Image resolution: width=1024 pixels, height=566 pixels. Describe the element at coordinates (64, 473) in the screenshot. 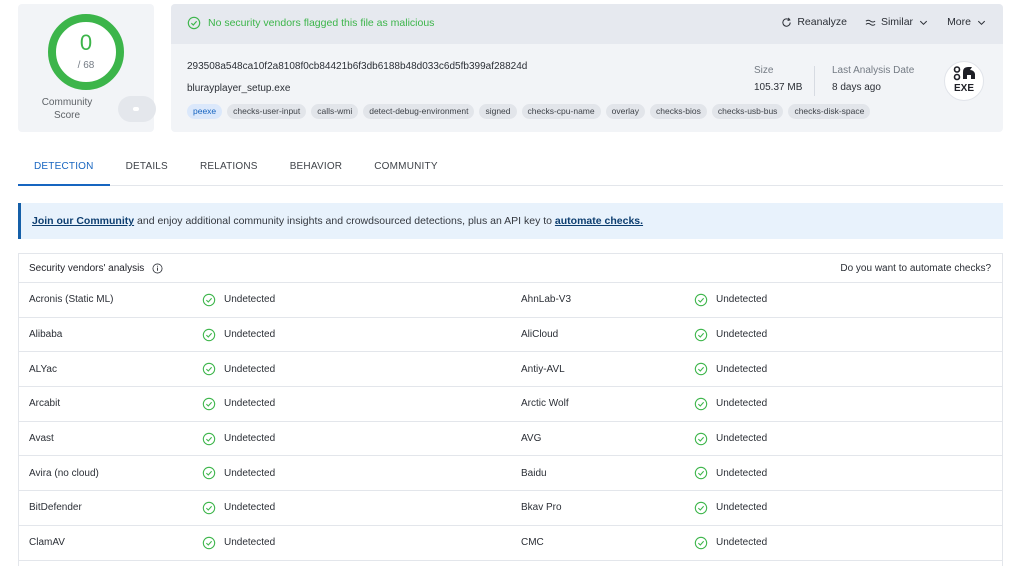

I see `vendor-name: Avira (no cloud)` at that location.